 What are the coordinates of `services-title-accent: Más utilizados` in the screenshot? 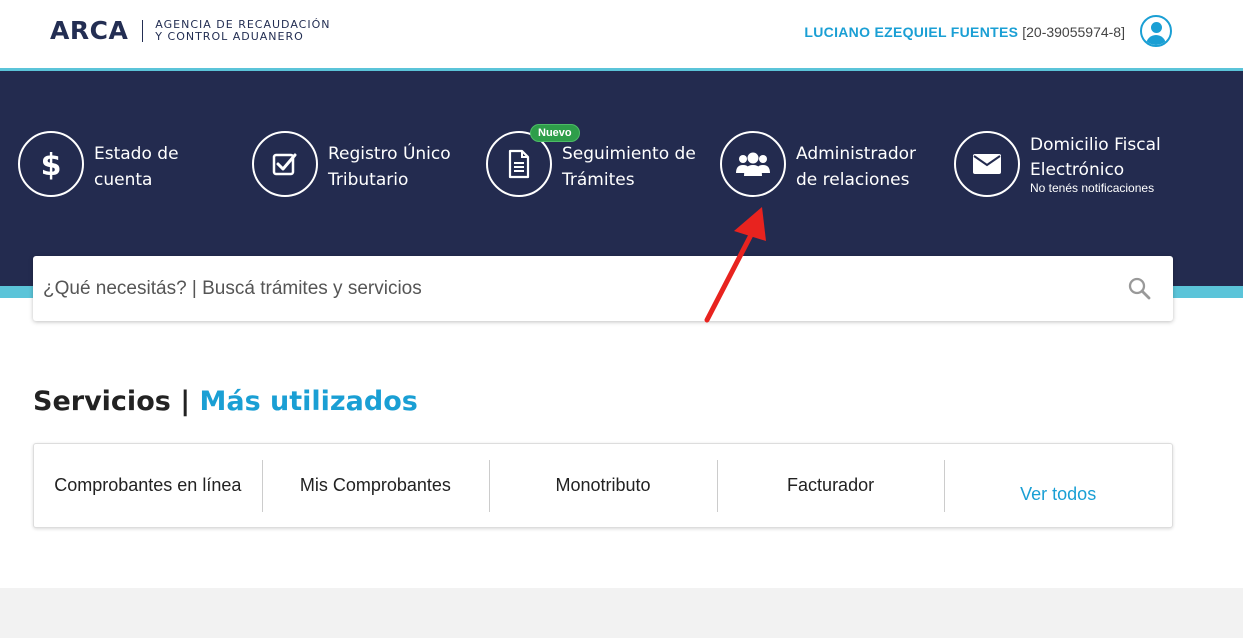 It's located at (308, 401).